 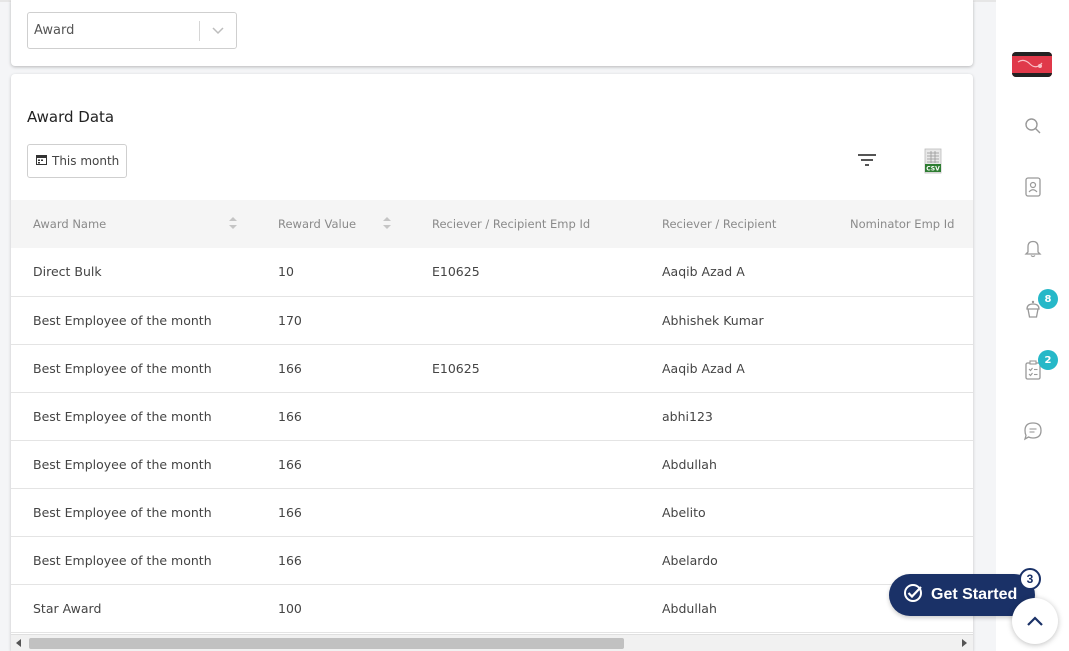 What do you see at coordinates (974, 594) in the screenshot?
I see `get-started-label: Get Started` at bounding box center [974, 594].